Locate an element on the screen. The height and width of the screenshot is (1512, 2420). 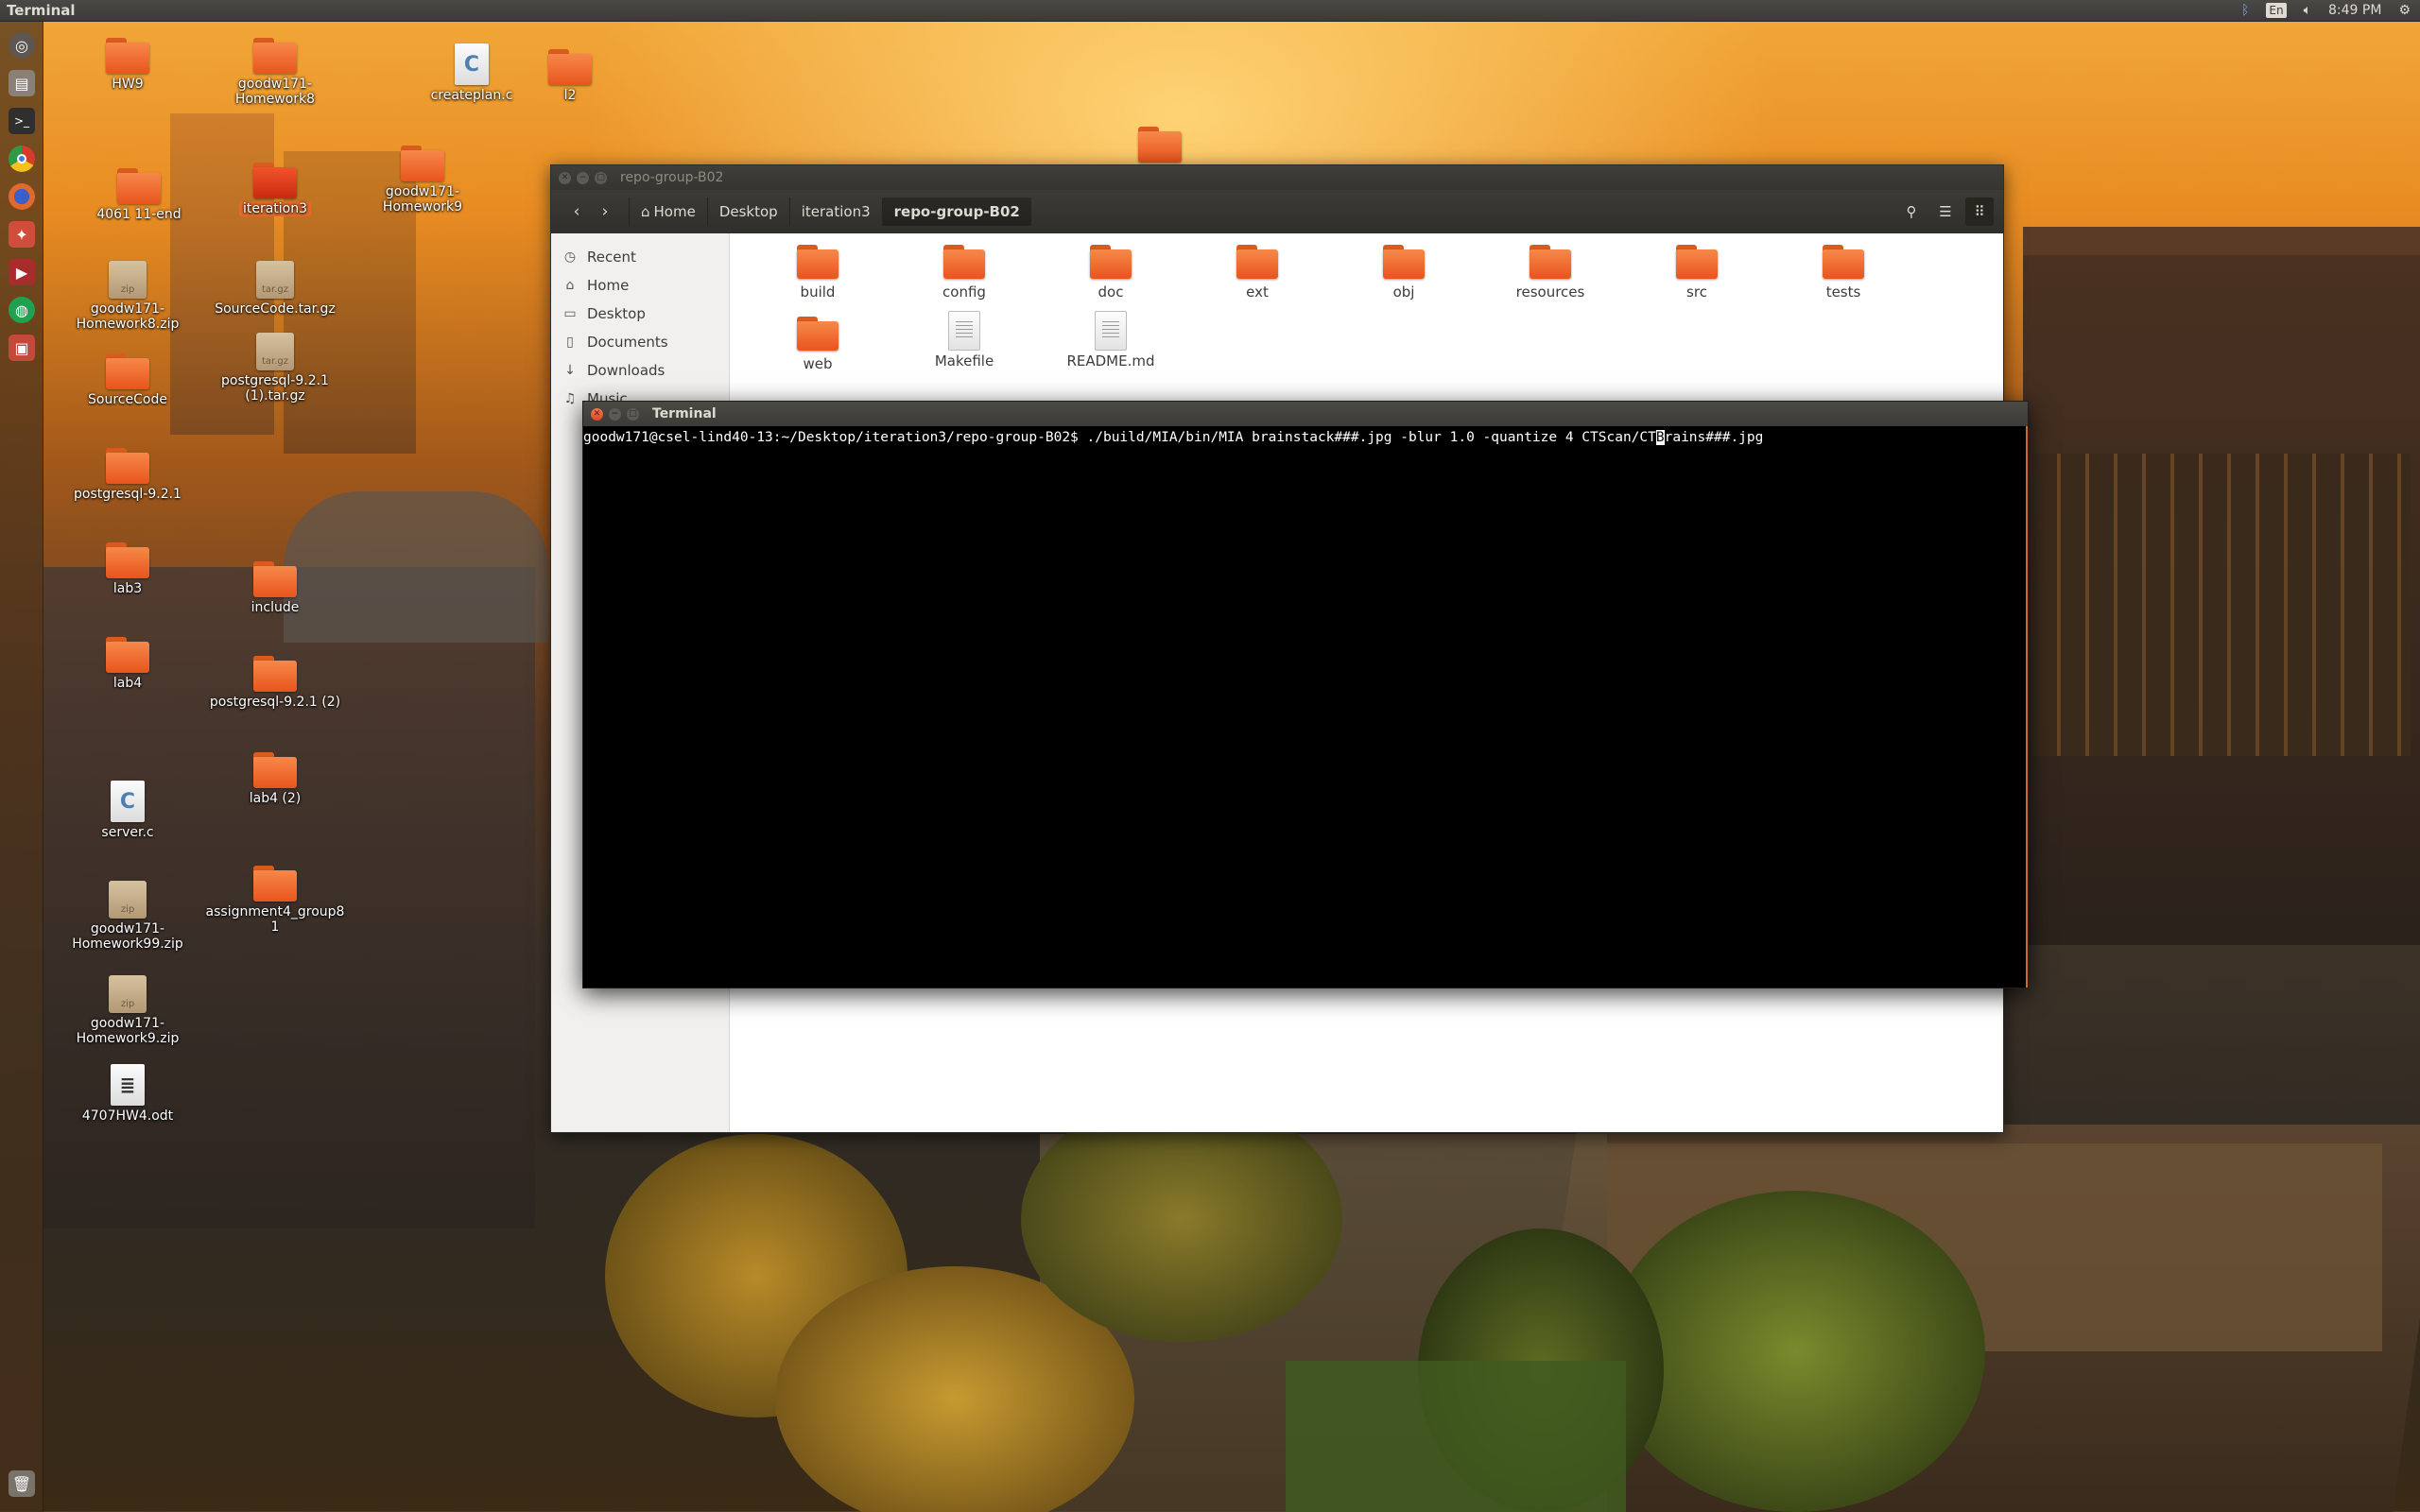
desktop-icon: SourceCode is located at coordinates (128, 380).